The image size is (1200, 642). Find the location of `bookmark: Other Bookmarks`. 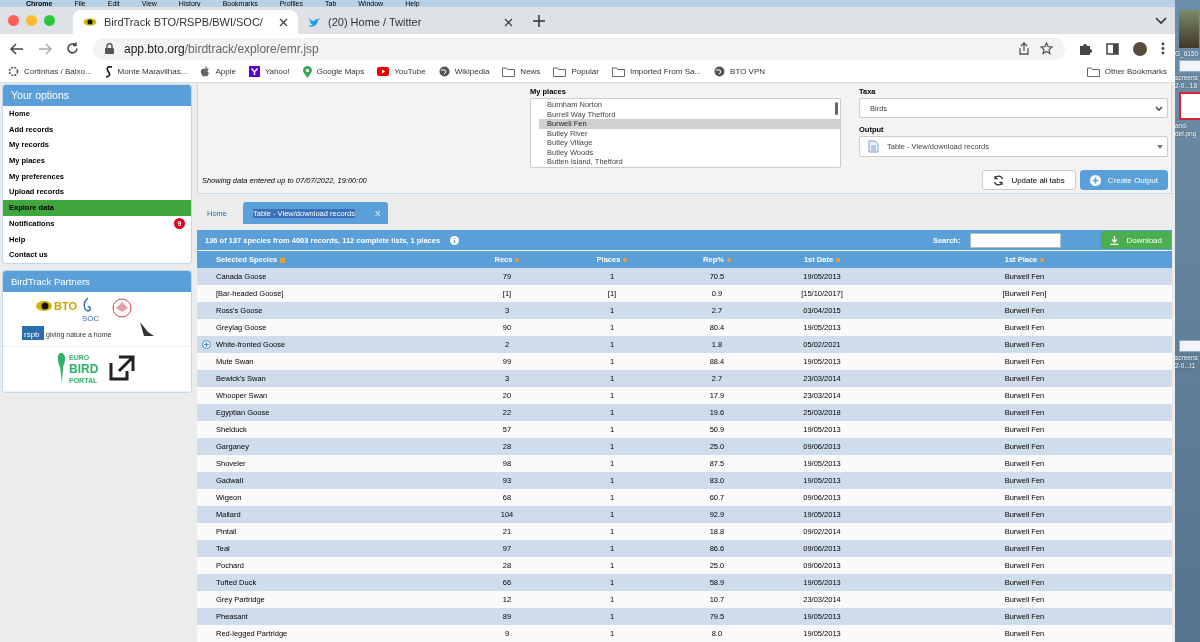

bookmark: Other Bookmarks is located at coordinates (1126, 71).